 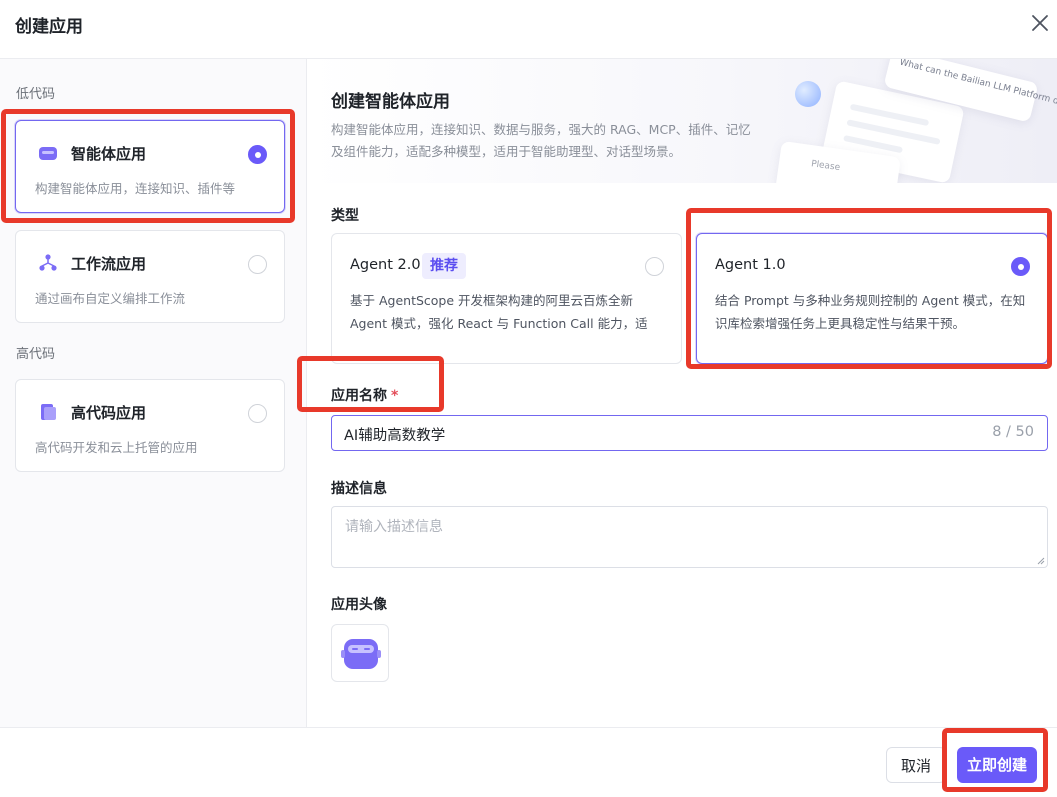 I want to click on type-card-agent-2-radio, so click(x=654, y=266).